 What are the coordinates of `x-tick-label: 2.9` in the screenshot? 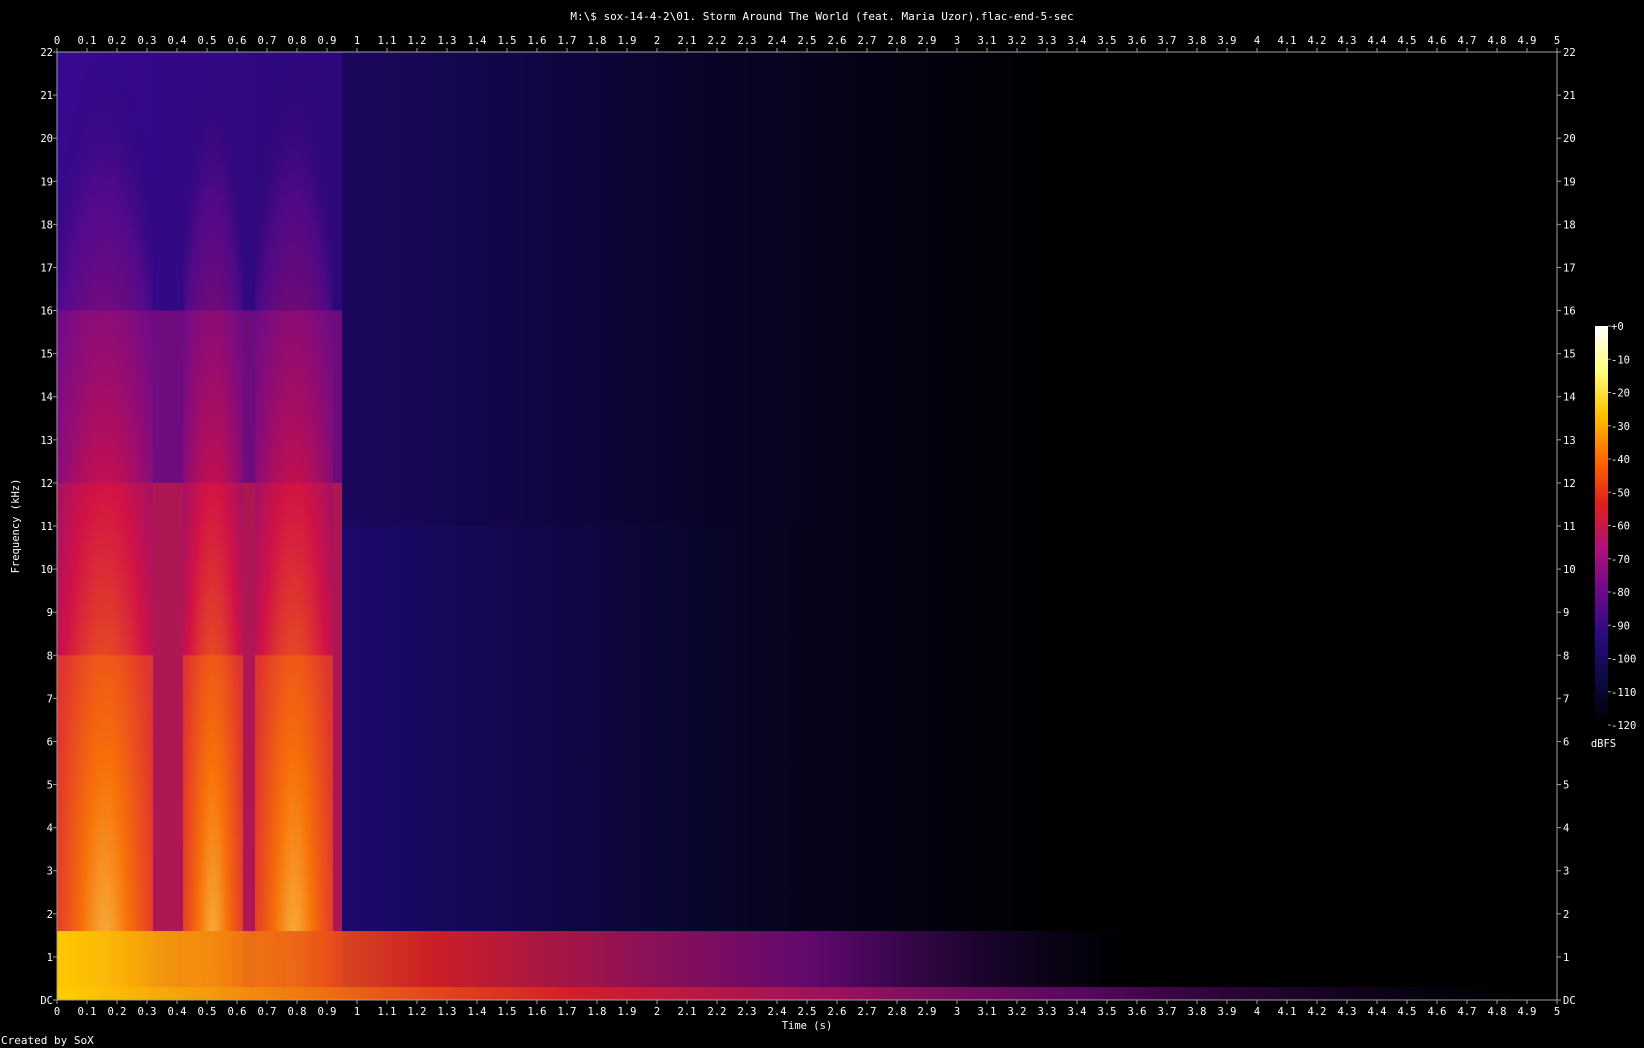 It's located at (927, 41).